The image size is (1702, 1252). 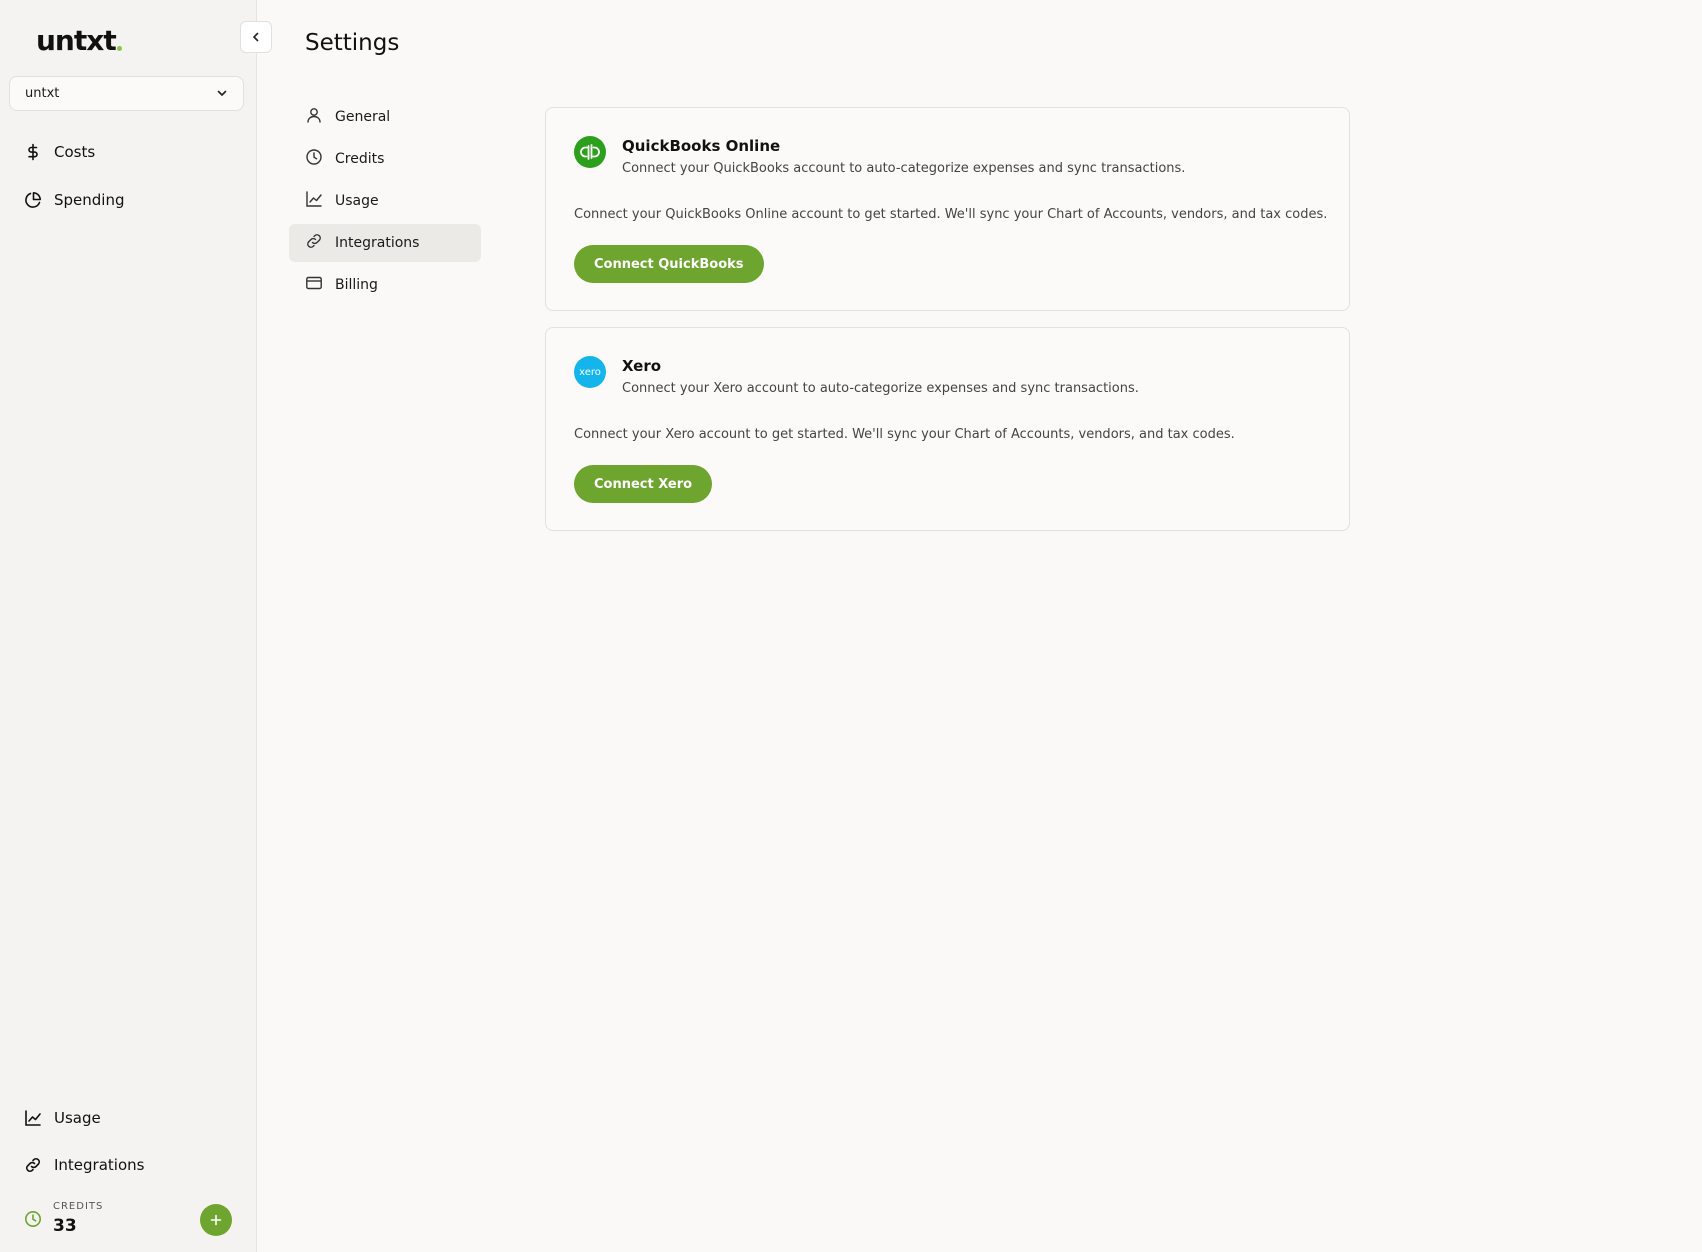 What do you see at coordinates (126, 93) in the screenshot?
I see `workspace-select: untxt` at bounding box center [126, 93].